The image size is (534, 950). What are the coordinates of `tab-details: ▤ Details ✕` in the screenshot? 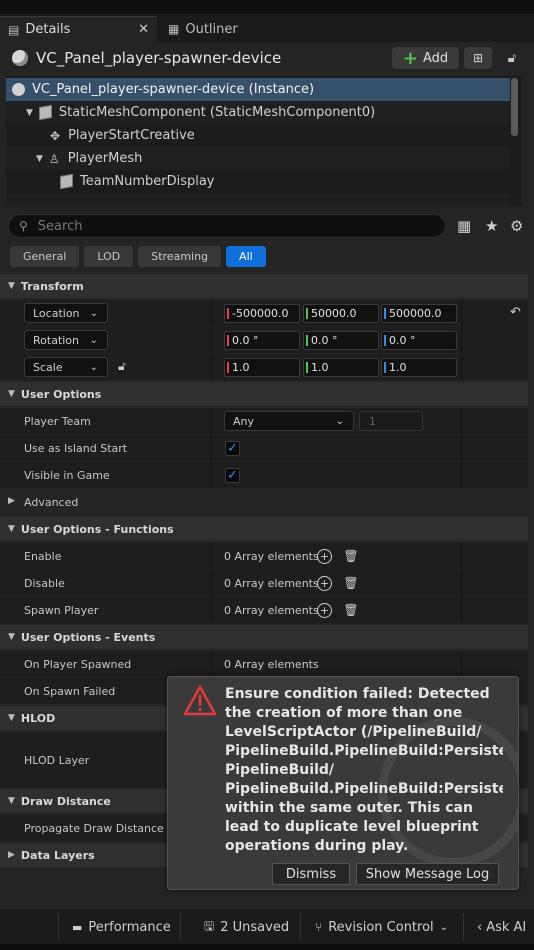 It's located at (78, 29).